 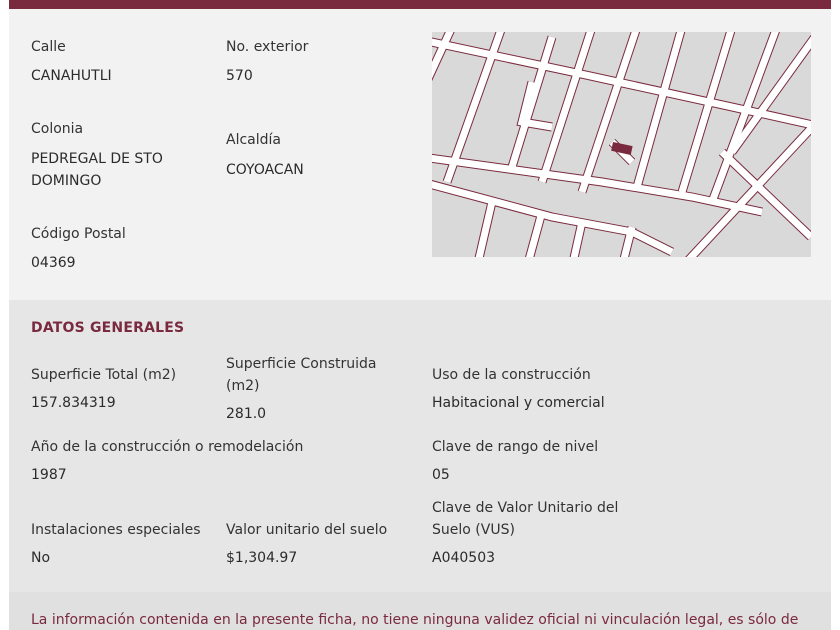 What do you see at coordinates (73, 403) in the screenshot?
I see `superficie-total-value: 157.834319` at bounding box center [73, 403].